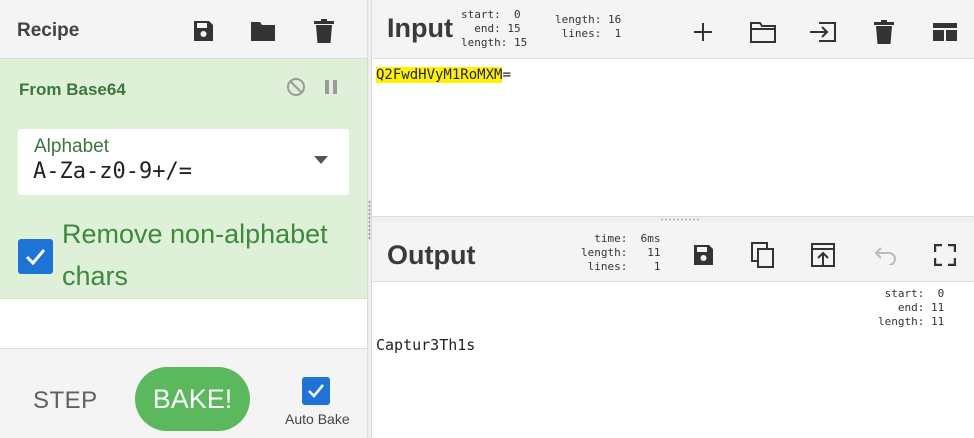 The width and height of the screenshot is (974, 438). What do you see at coordinates (195, 255) in the screenshot?
I see `remove-non-alphabet-label: Remove non-alphabet chars` at bounding box center [195, 255].